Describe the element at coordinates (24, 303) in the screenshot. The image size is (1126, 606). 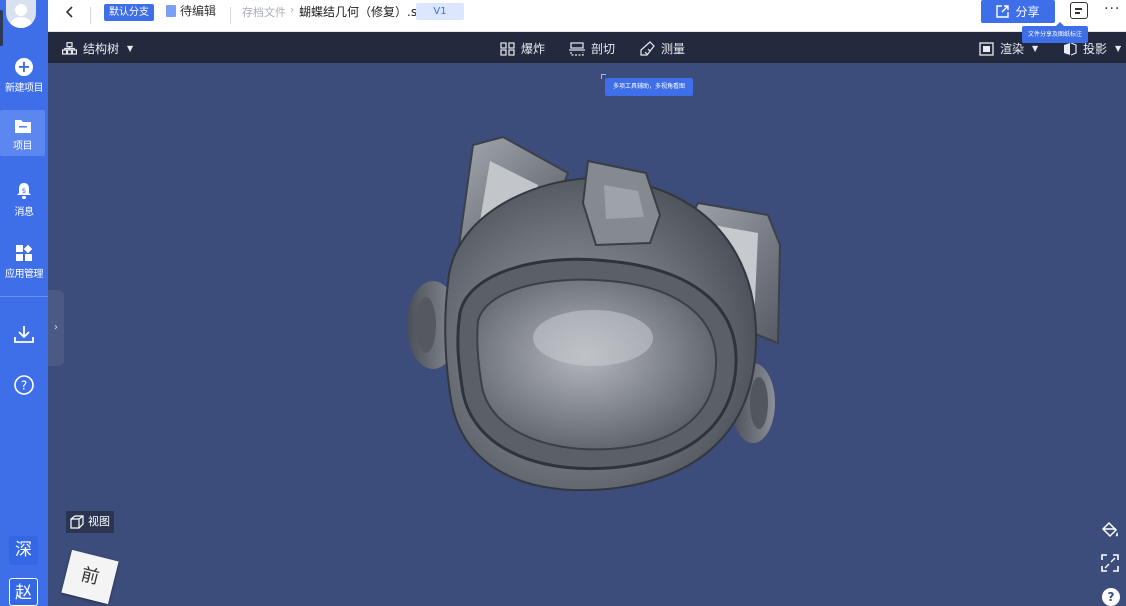
I see `left-sidebar: + 新建项目 项目 $ 消息 应用管理 ? 深 赵` at that location.